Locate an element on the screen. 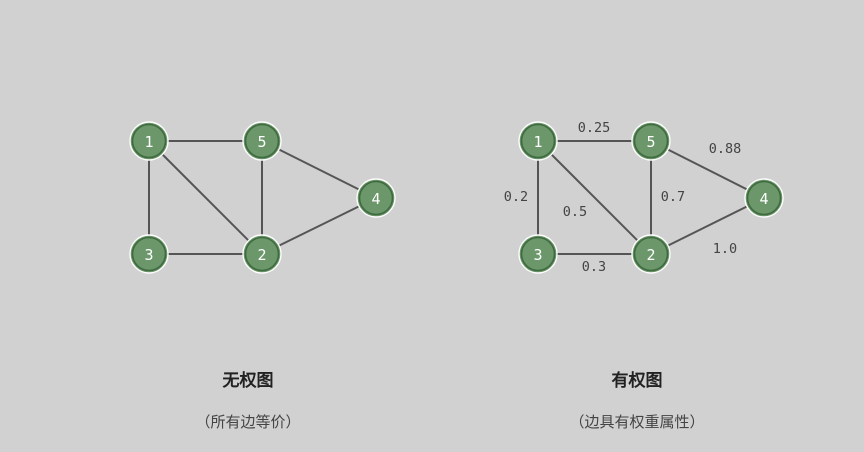  unweighted-title: 无权图 is located at coordinates (248, 381).